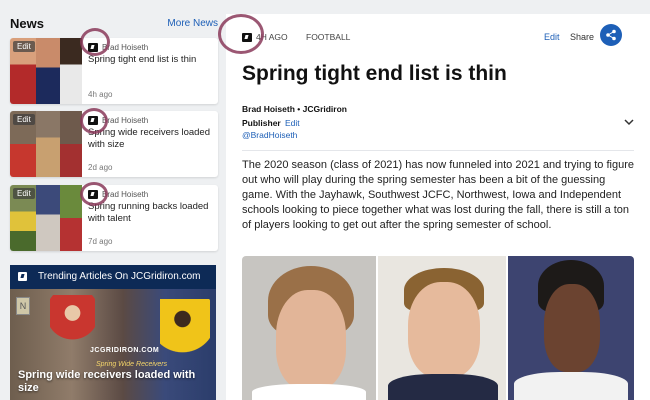 The width and height of the screenshot is (650, 400). What do you see at coordinates (151, 60) in the screenshot?
I see `card-title: Spring tight end list is thin` at bounding box center [151, 60].